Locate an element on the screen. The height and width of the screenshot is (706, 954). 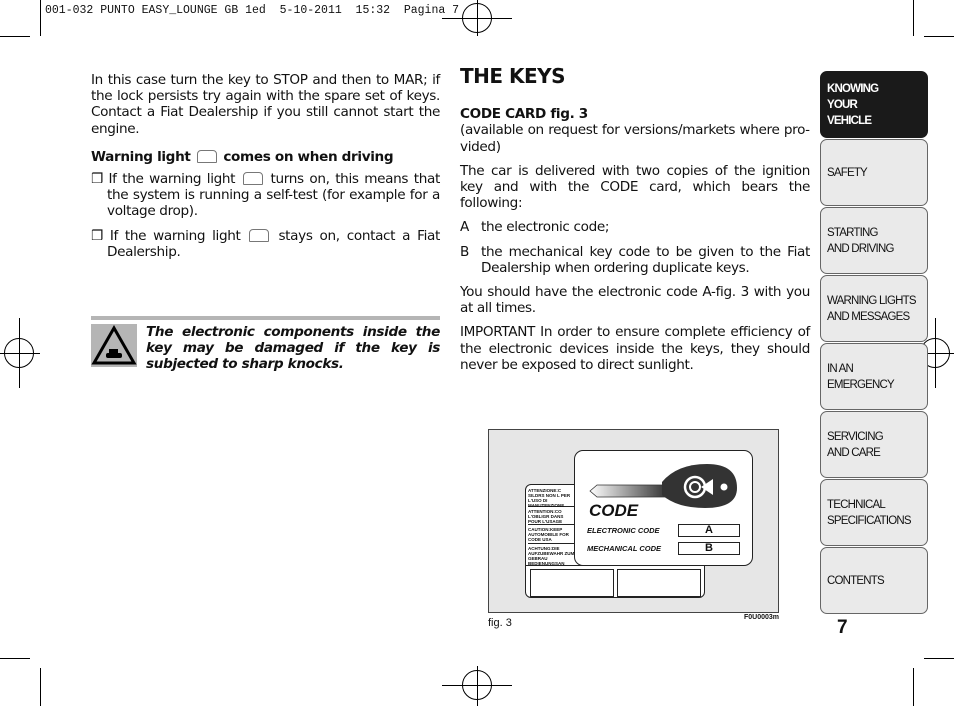
tab-contents: CONTENTS is located at coordinates (874, 580).